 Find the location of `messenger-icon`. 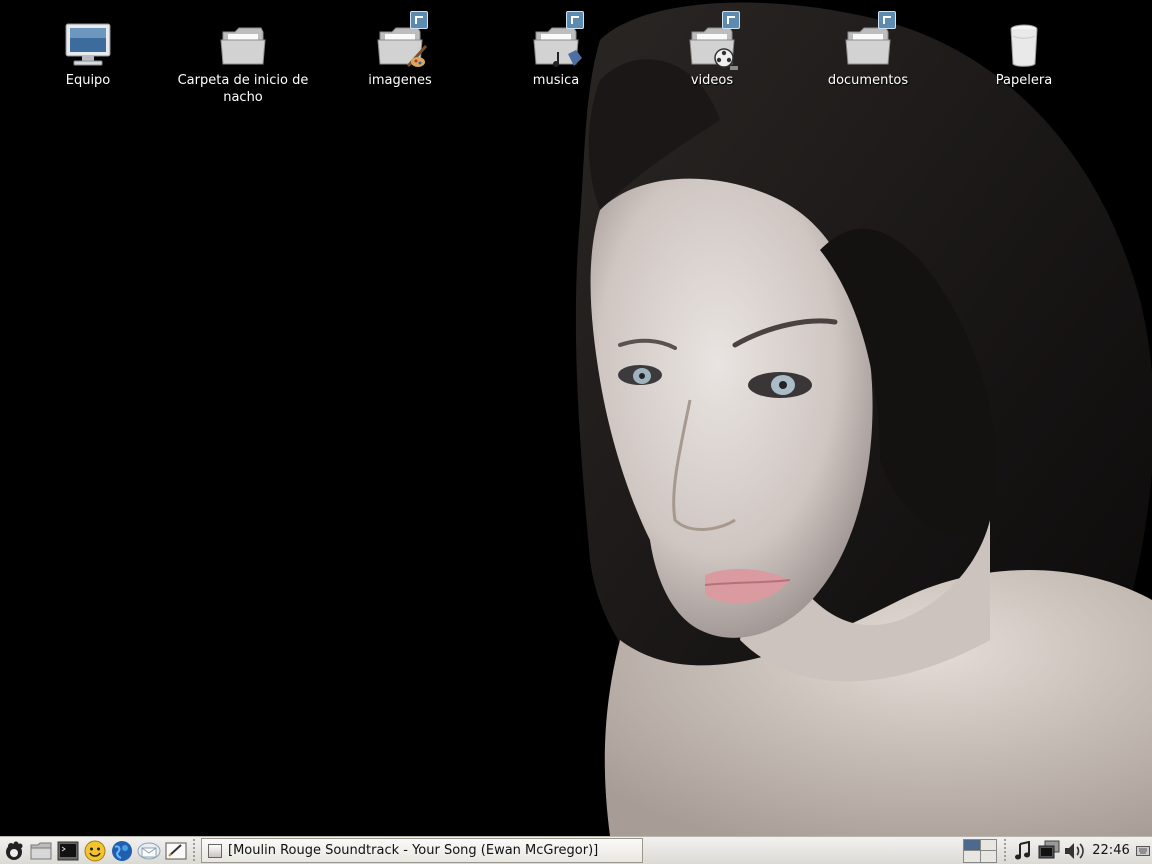

messenger-icon is located at coordinates (94, 850).